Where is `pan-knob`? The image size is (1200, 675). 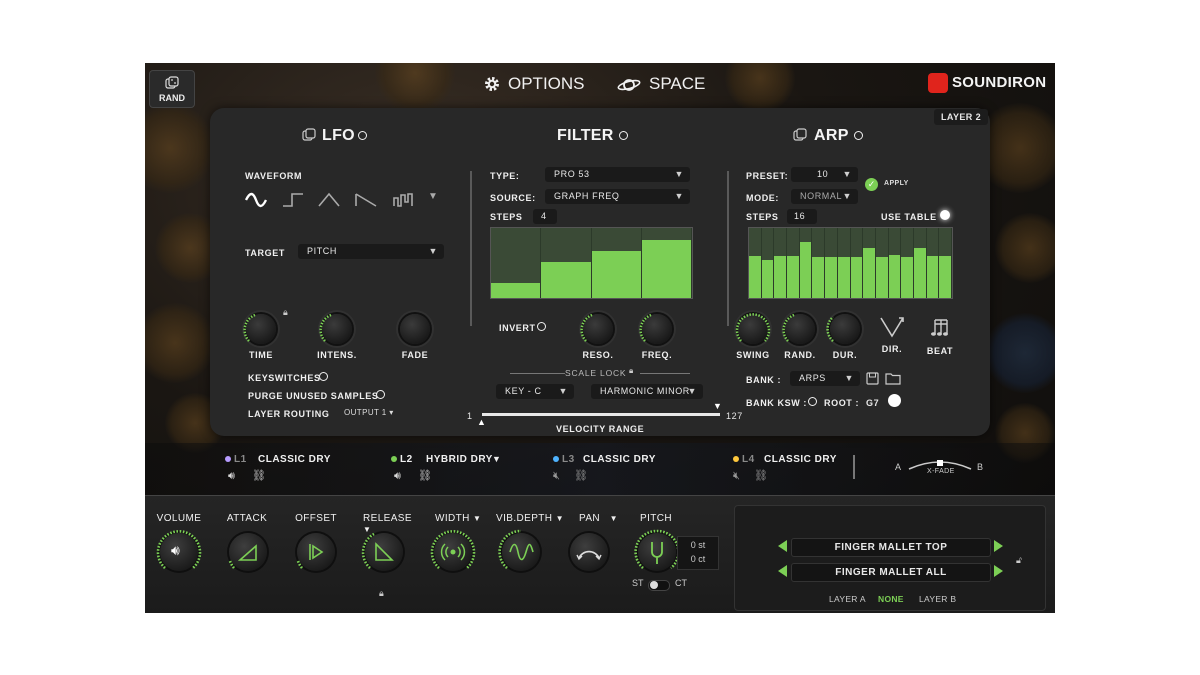 pan-knob is located at coordinates (589, 552).